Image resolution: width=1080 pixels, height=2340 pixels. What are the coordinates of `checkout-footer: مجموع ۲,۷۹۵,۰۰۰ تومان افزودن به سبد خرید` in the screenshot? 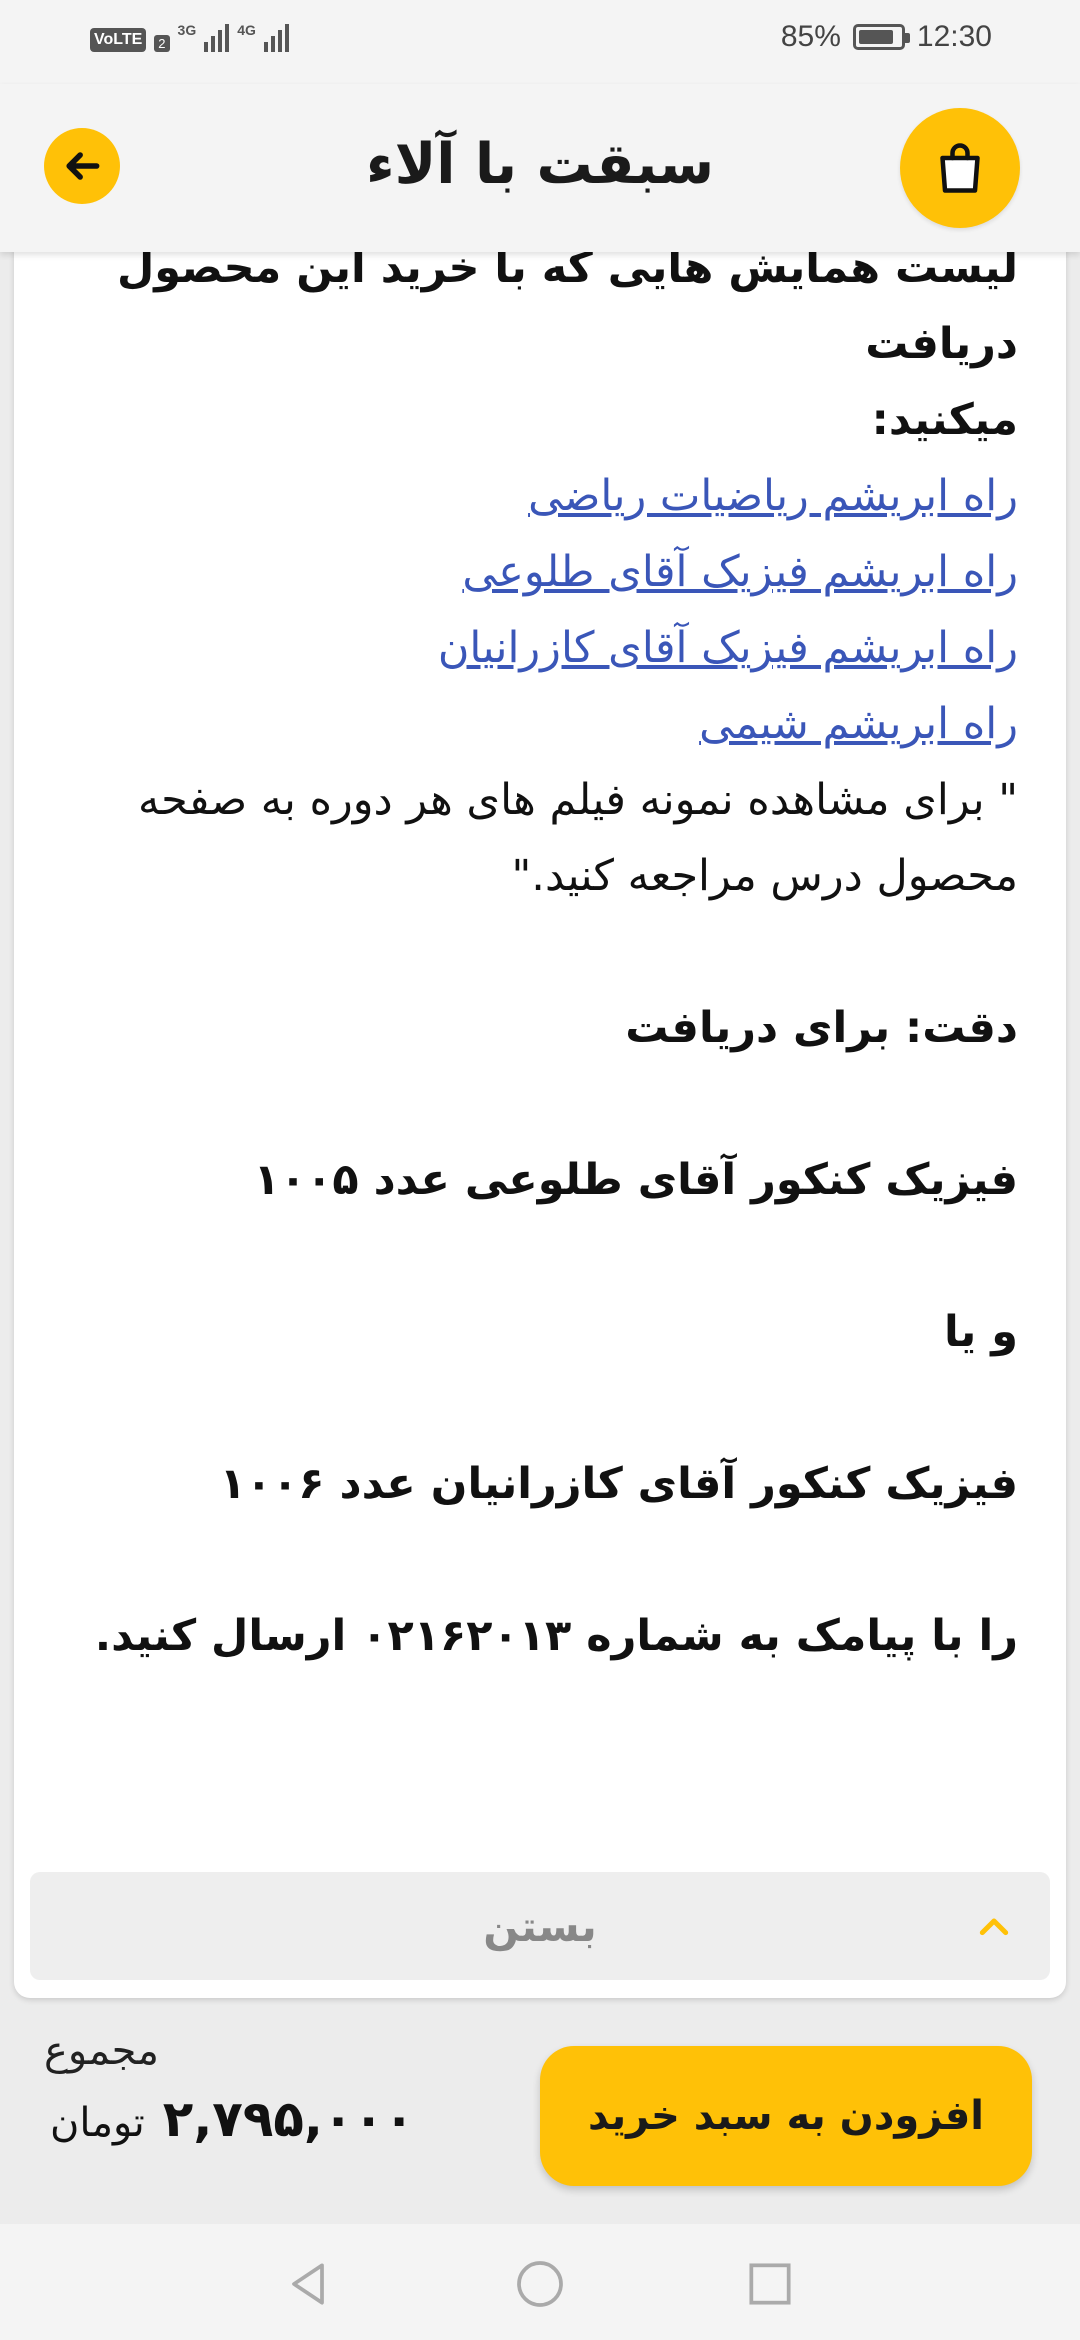 It's located at (540, 2117).